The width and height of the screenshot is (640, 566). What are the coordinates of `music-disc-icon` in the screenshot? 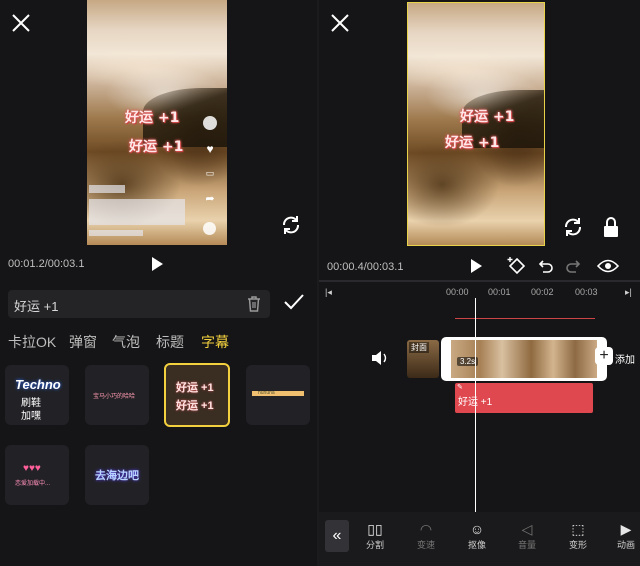 It's located at (209, 228).